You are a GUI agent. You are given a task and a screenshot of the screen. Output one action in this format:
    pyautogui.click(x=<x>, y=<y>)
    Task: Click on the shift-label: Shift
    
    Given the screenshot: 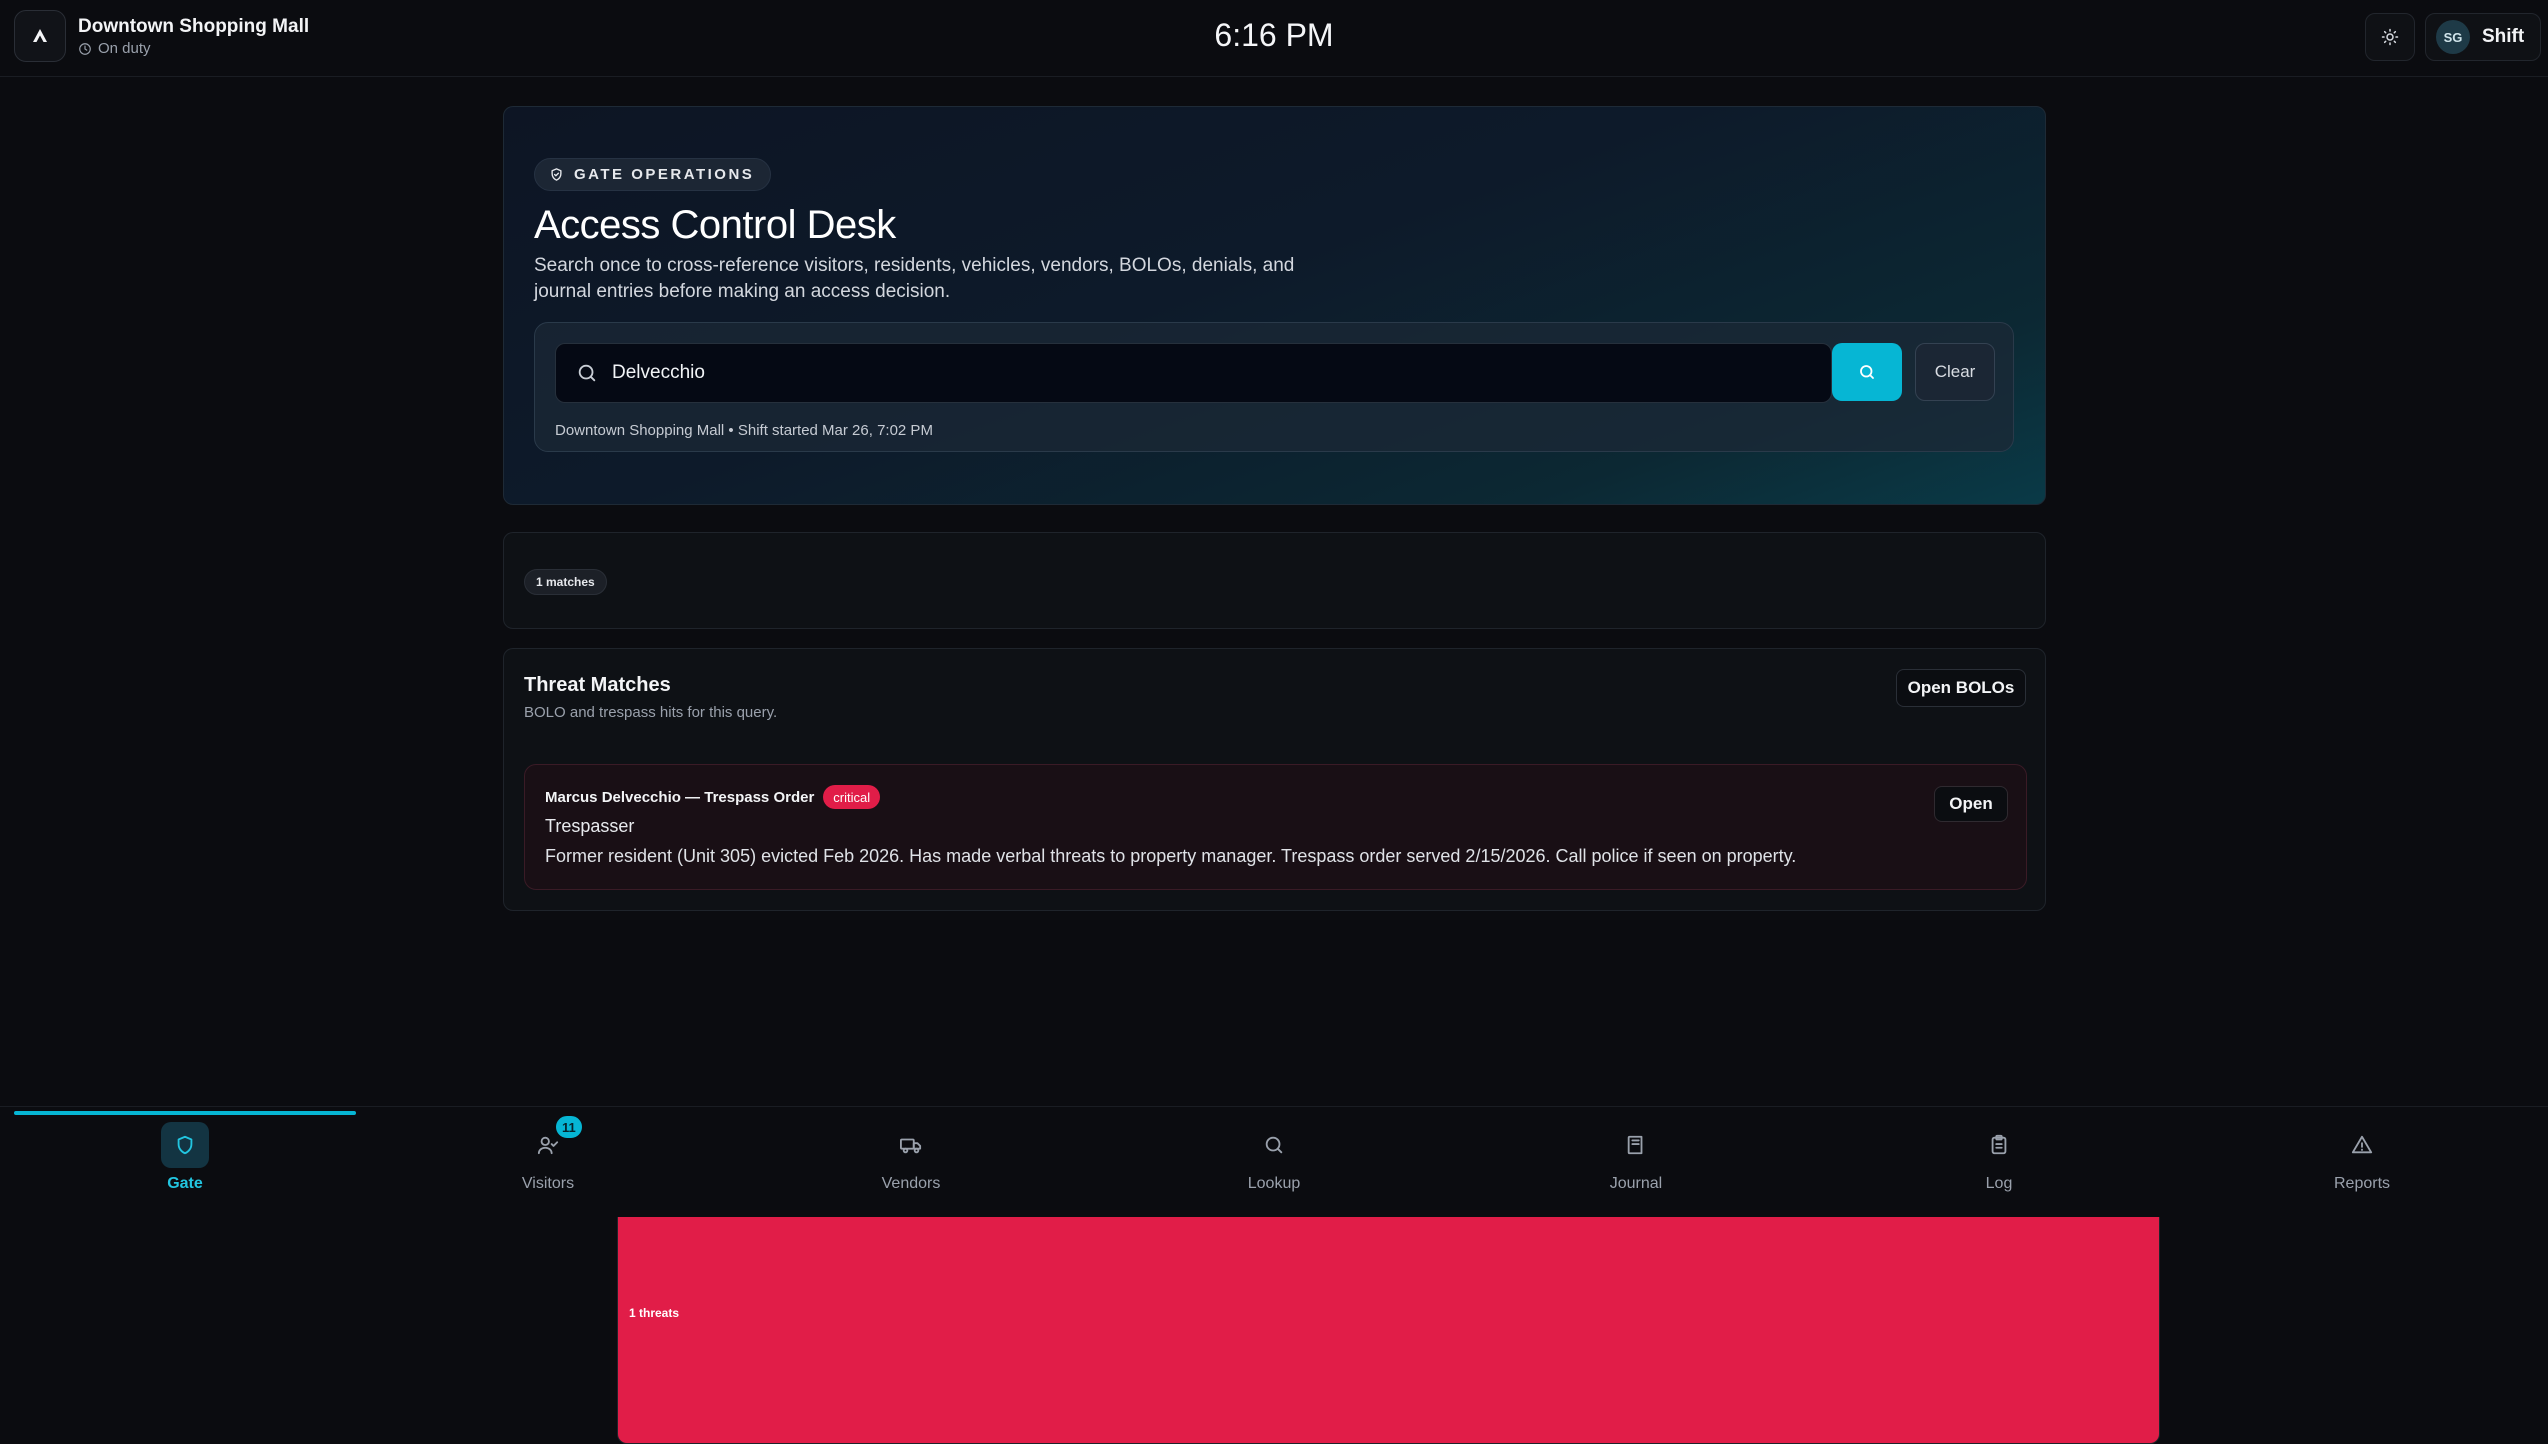 What is the action you would take?
    pyautogui.click(x=2503, y=36)
    